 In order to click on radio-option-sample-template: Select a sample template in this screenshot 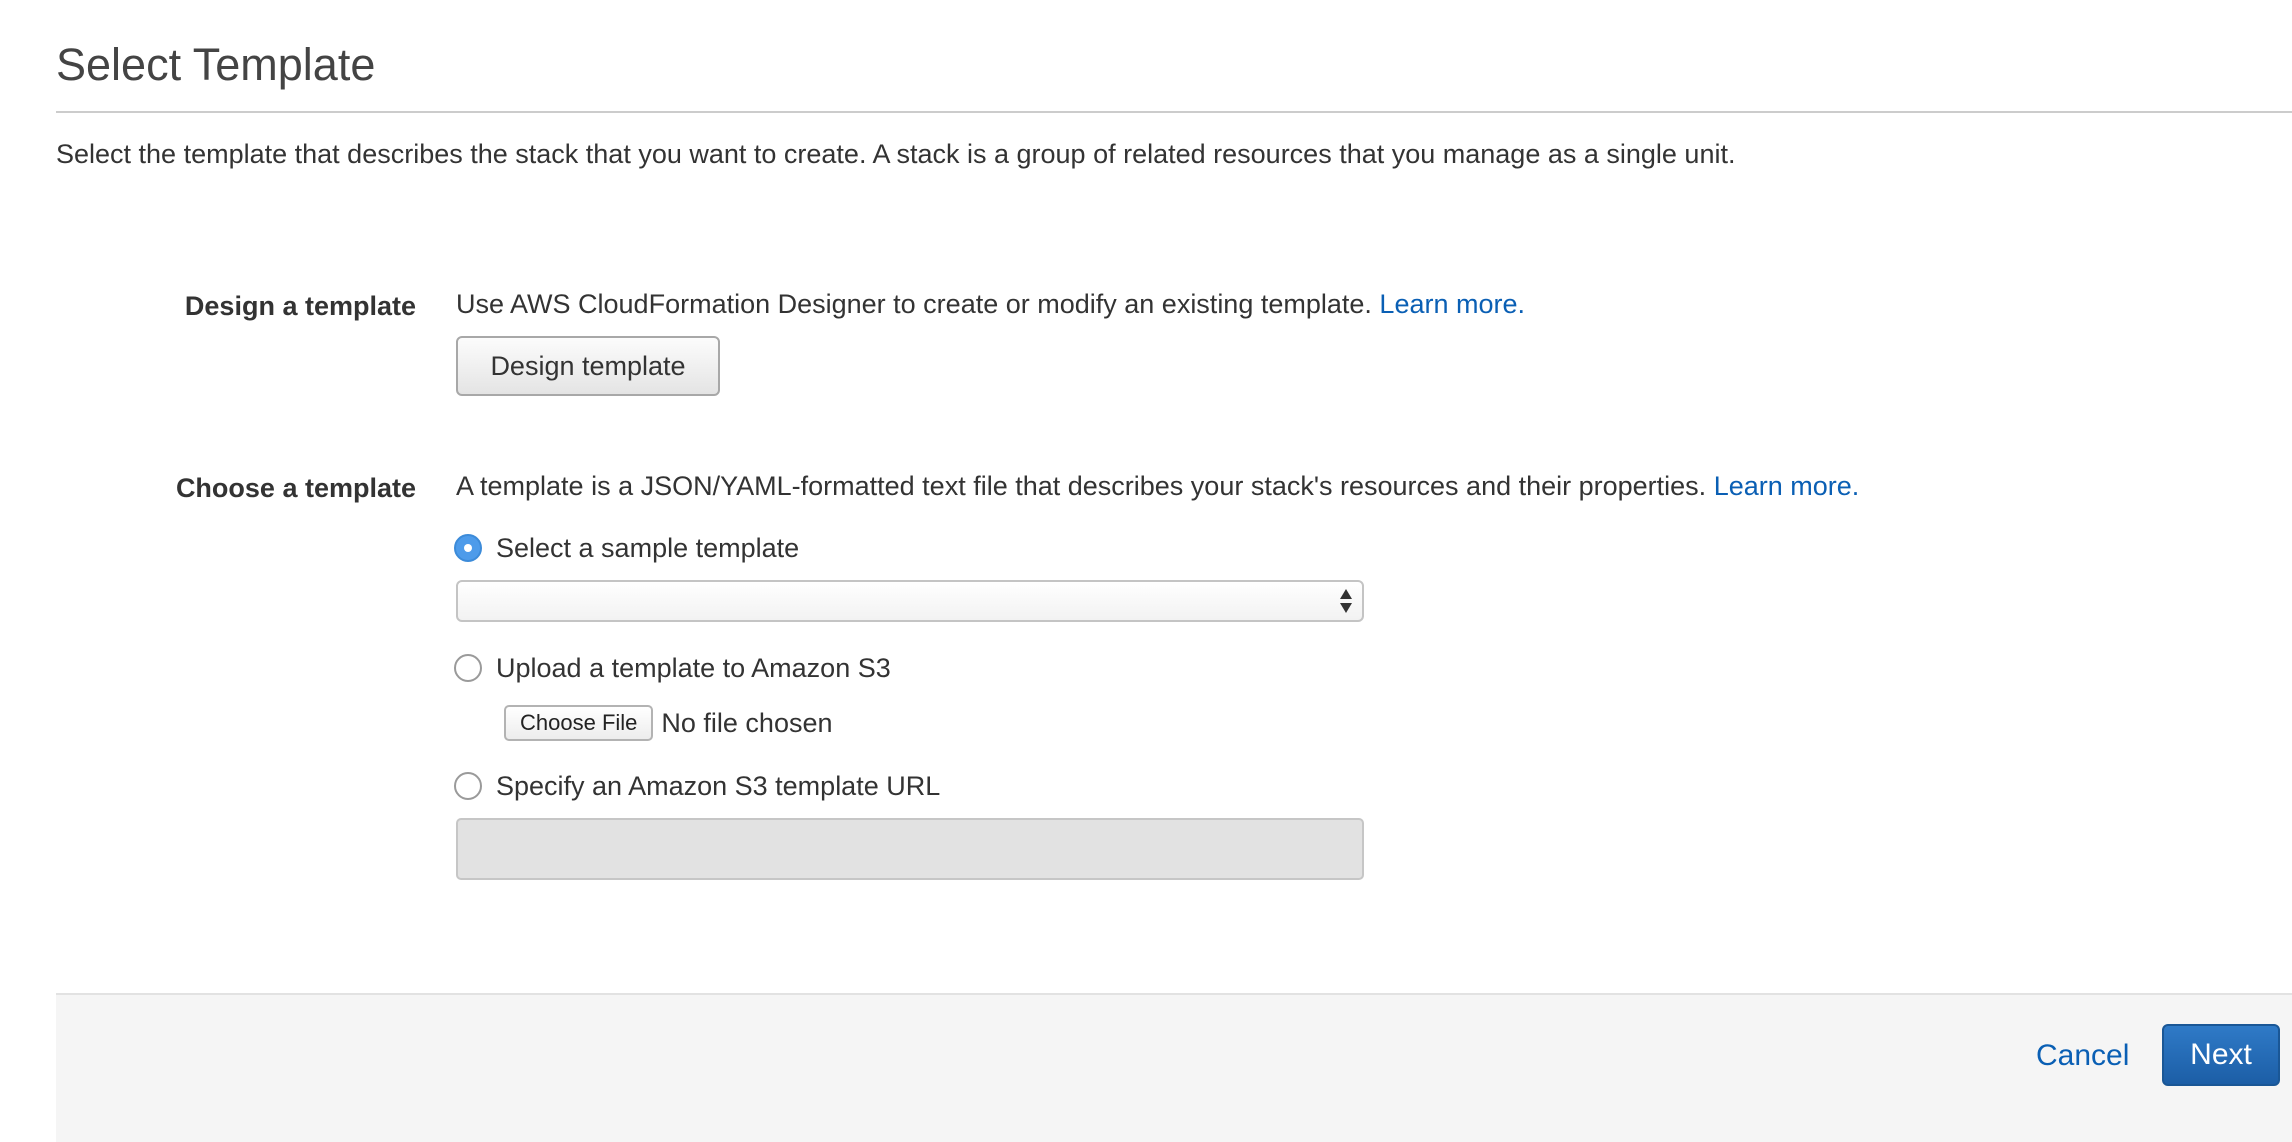, I will do `click(626, 548)`.